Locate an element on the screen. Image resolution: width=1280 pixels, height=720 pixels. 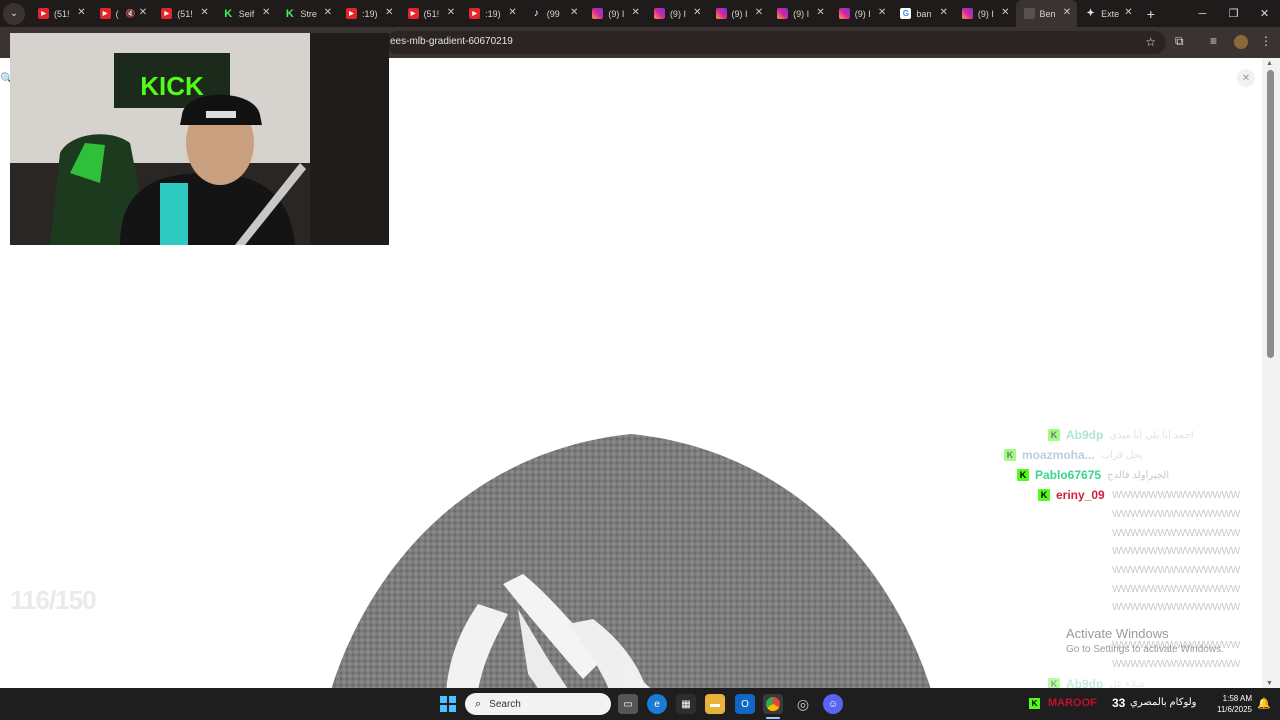
page-scrollbar: ▲ ▼ is located at coordinates (1271, 373).